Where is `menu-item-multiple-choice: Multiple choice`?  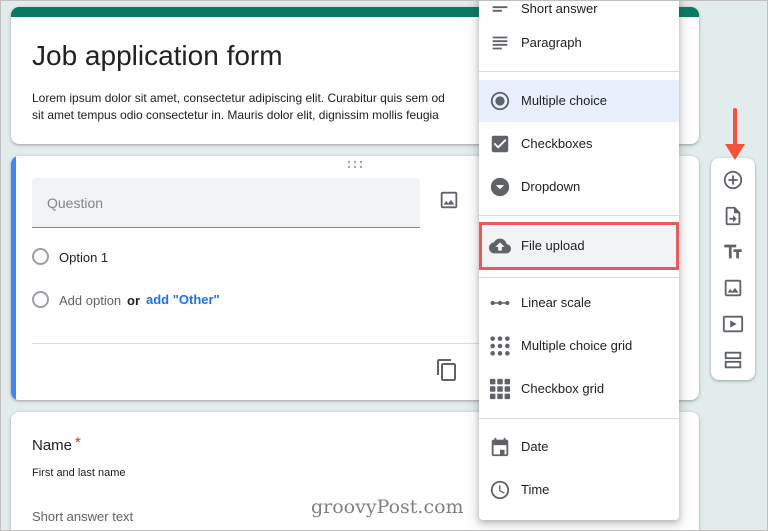
menu-item-multiple-choice: Multiple choice is located at coordinates (579, 101).